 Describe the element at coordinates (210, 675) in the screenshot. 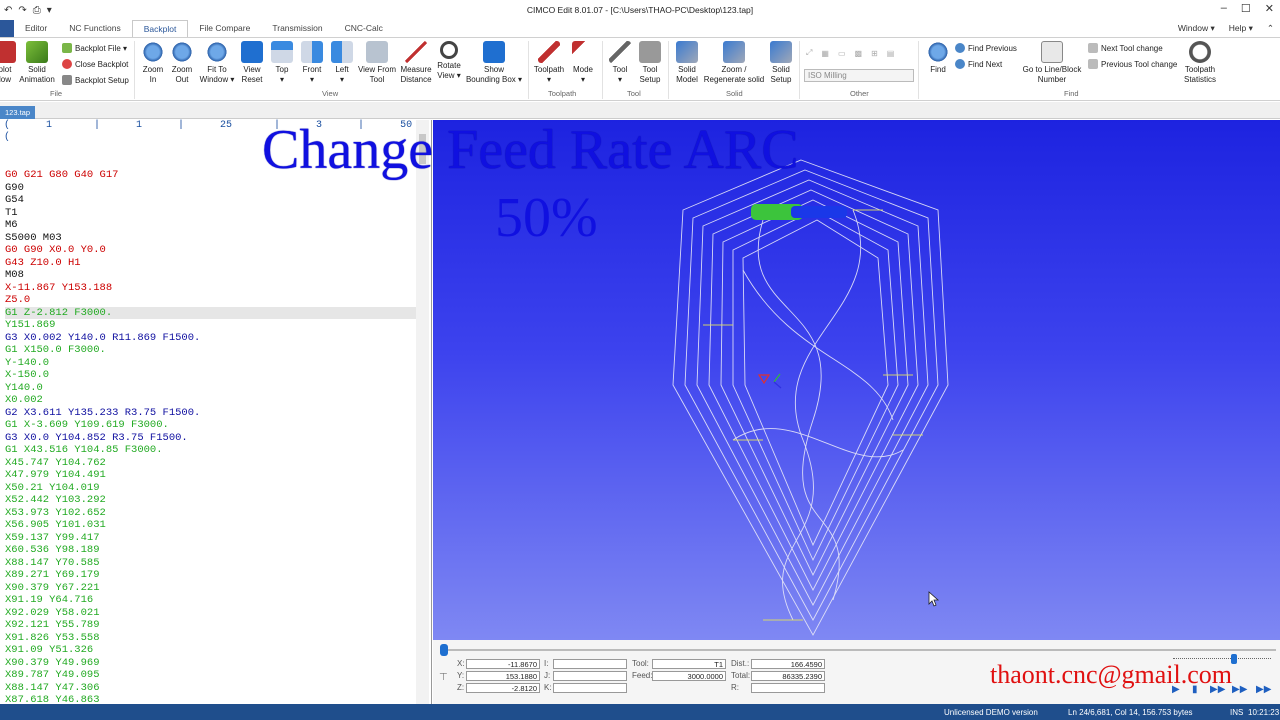

I see `code-line: X89.787 Y49.095` at that location.